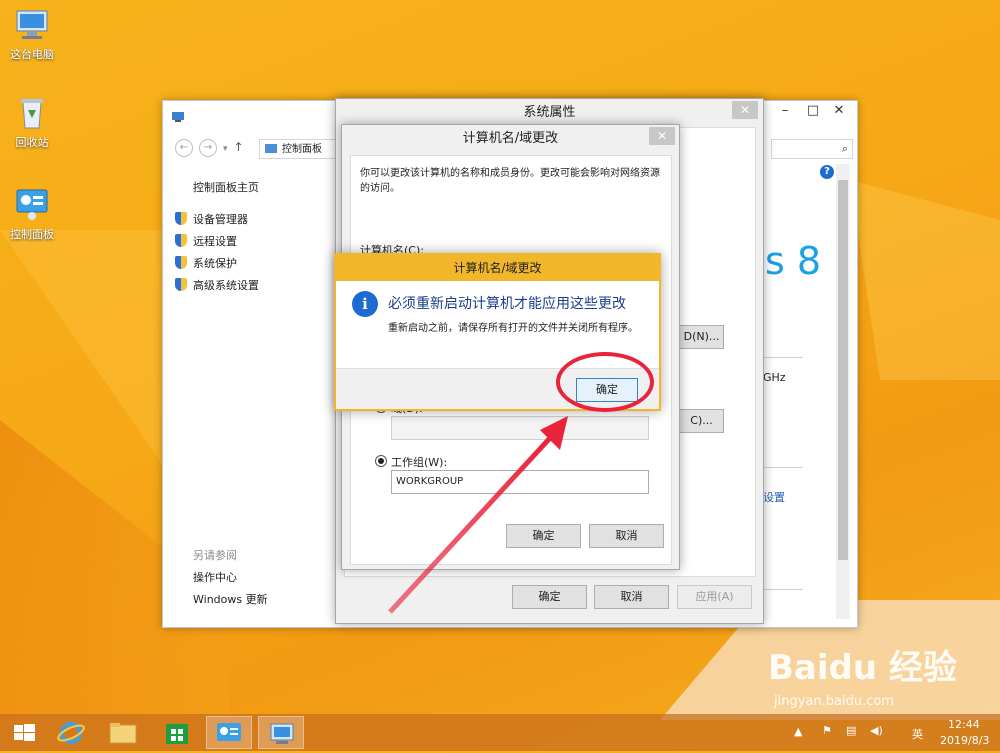 The height and width of the screenshot is (753, 1000). Describe the element at coordinates (225, 149) in the screenshot. I see `recent-dropdown-icon: ▾` at that location.